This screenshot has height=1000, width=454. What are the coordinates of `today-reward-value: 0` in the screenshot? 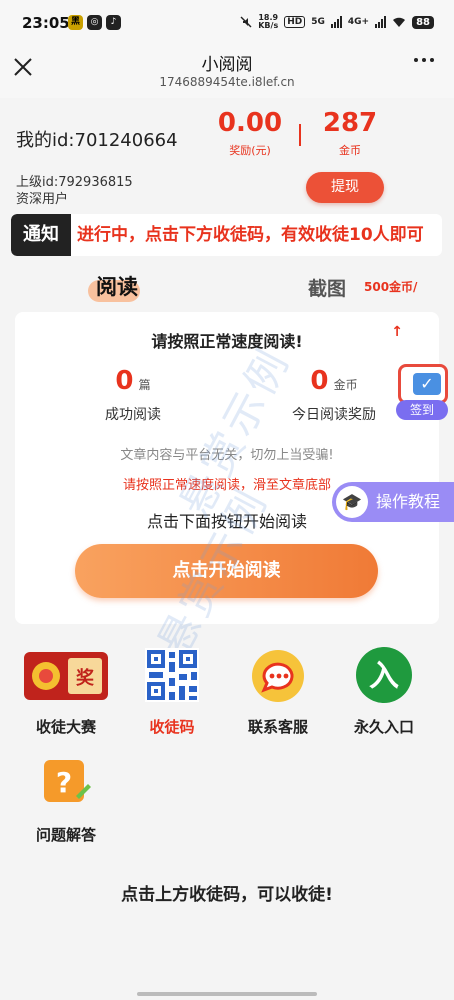 It's located at (319, 381).